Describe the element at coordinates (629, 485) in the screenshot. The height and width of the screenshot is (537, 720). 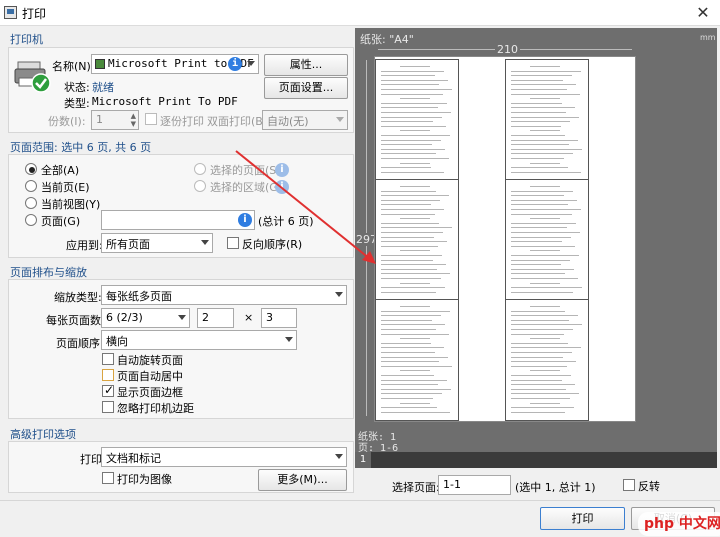
I see `reverse-checkbox` at that location.